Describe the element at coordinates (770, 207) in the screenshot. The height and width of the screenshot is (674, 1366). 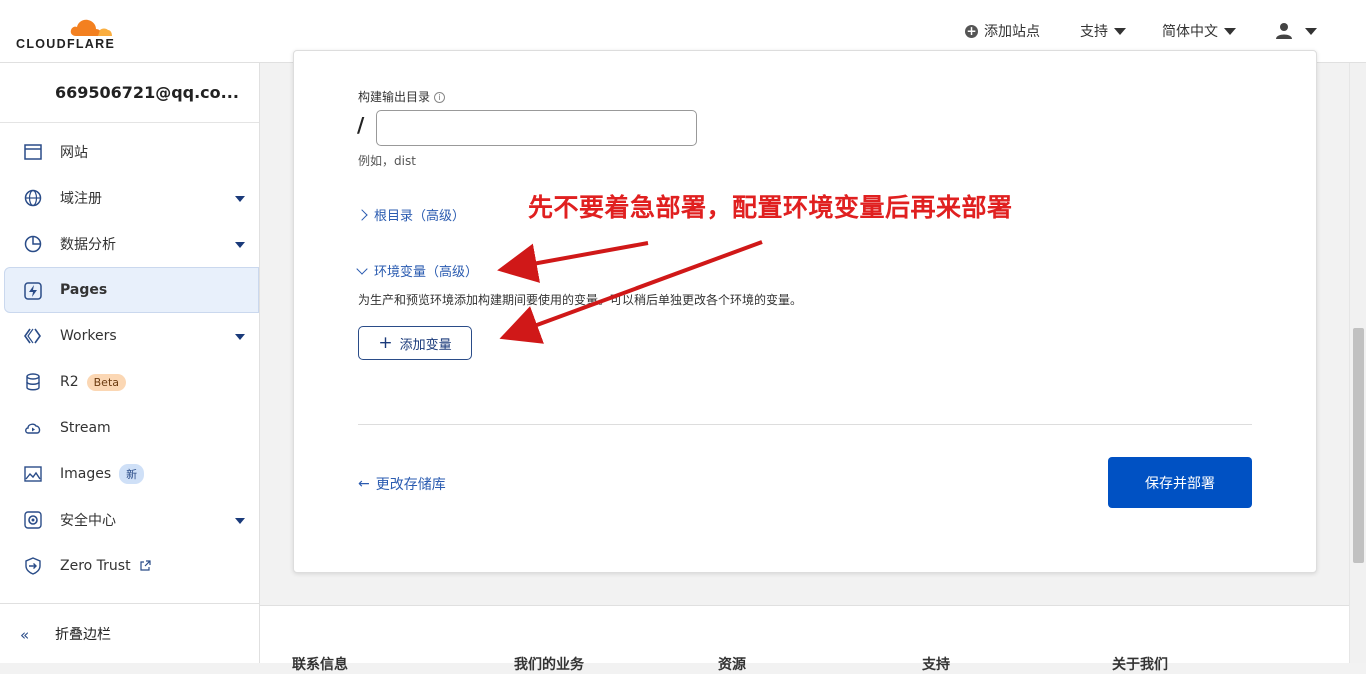
I see `annotation-text: 先不要着急部署，配置环境变量后再来部署` at that location.